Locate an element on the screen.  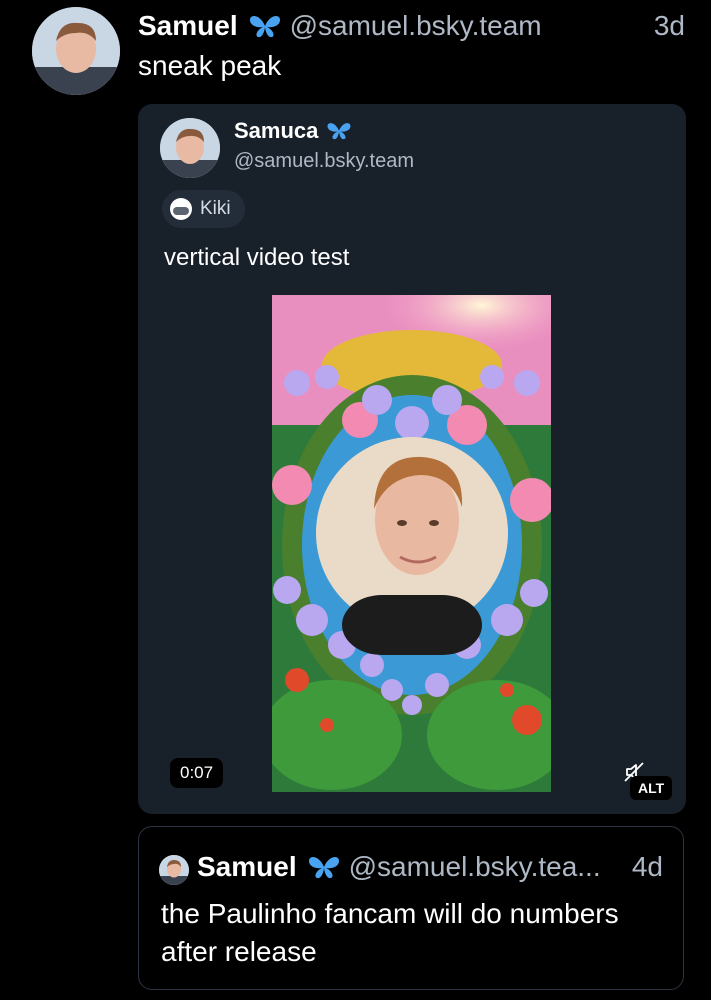
nested-quote-header: Samuel @samuel.bsky.tea... 4d is located at coordinates (430, 867).